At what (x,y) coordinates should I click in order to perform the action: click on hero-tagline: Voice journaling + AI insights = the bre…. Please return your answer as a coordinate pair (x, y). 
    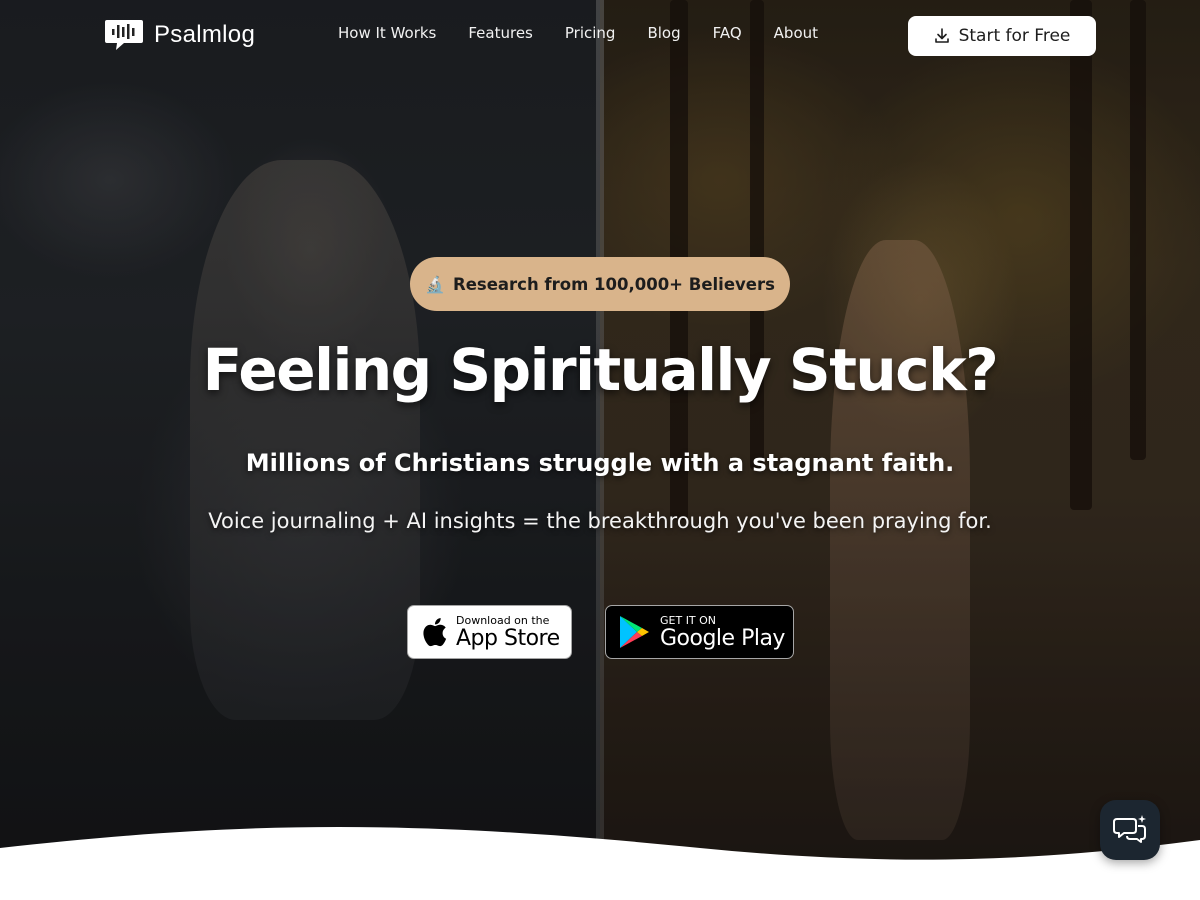
    Looking at the image, I should click on (600, 521).